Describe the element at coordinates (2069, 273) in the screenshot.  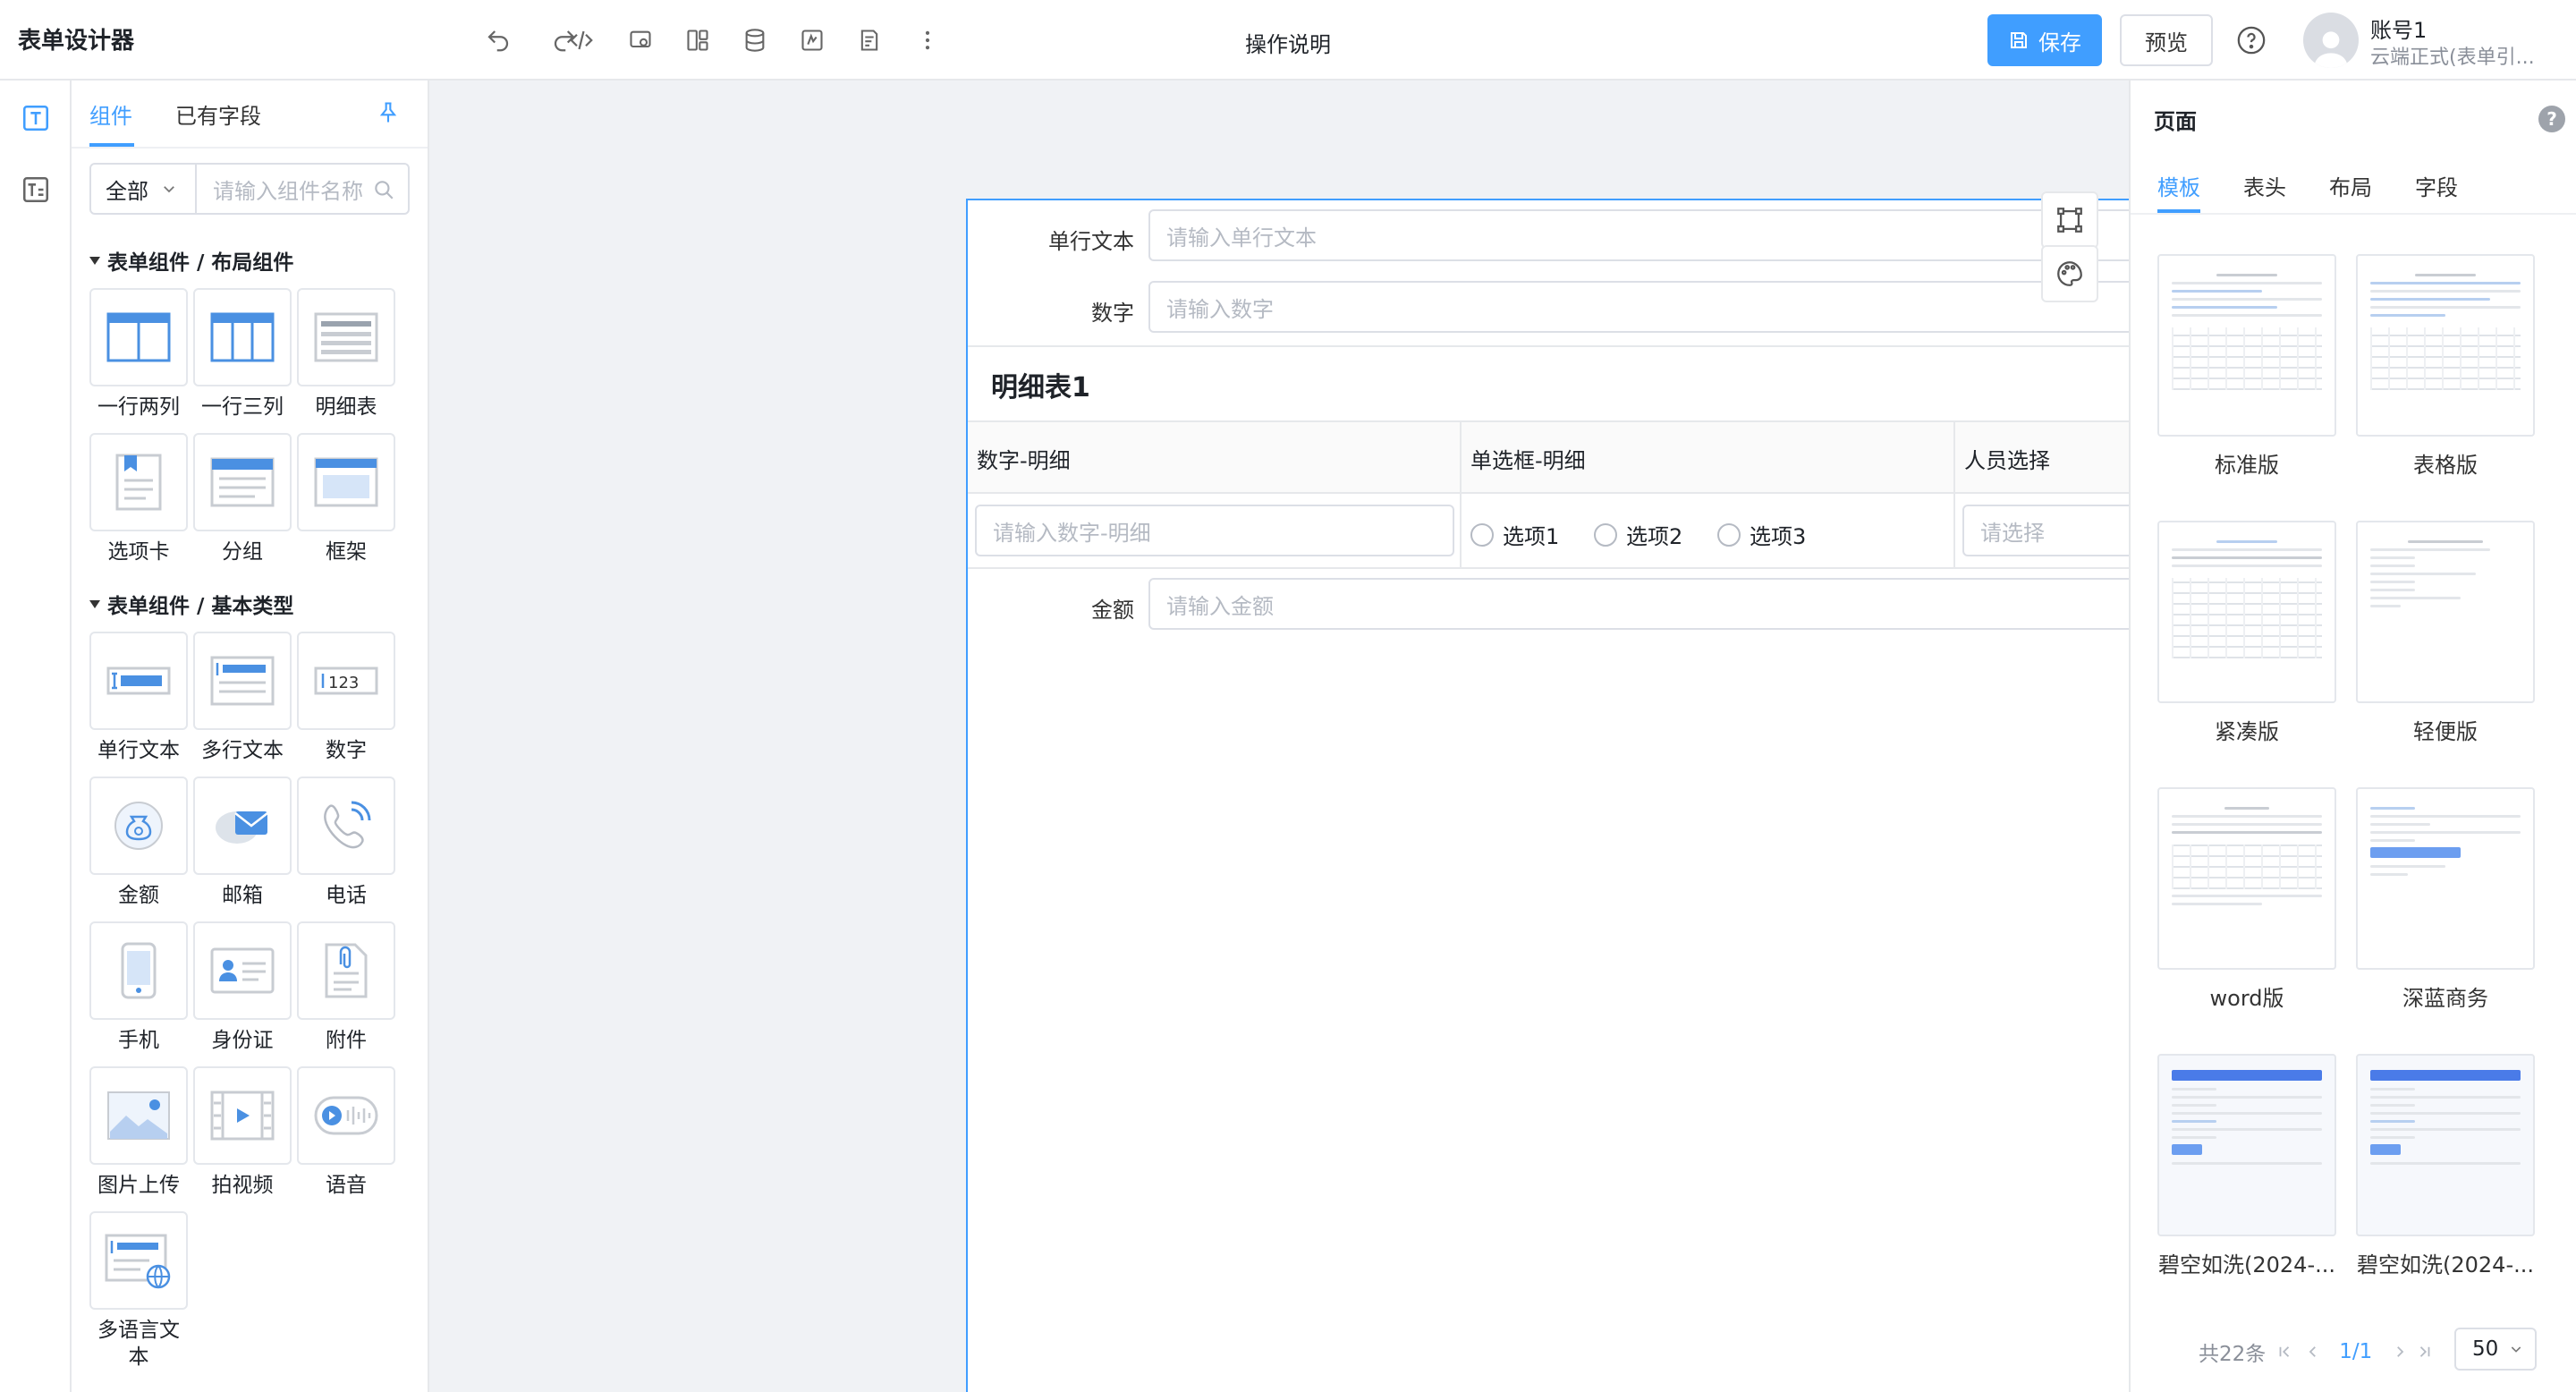
I see `theme-style-tool` at that location.